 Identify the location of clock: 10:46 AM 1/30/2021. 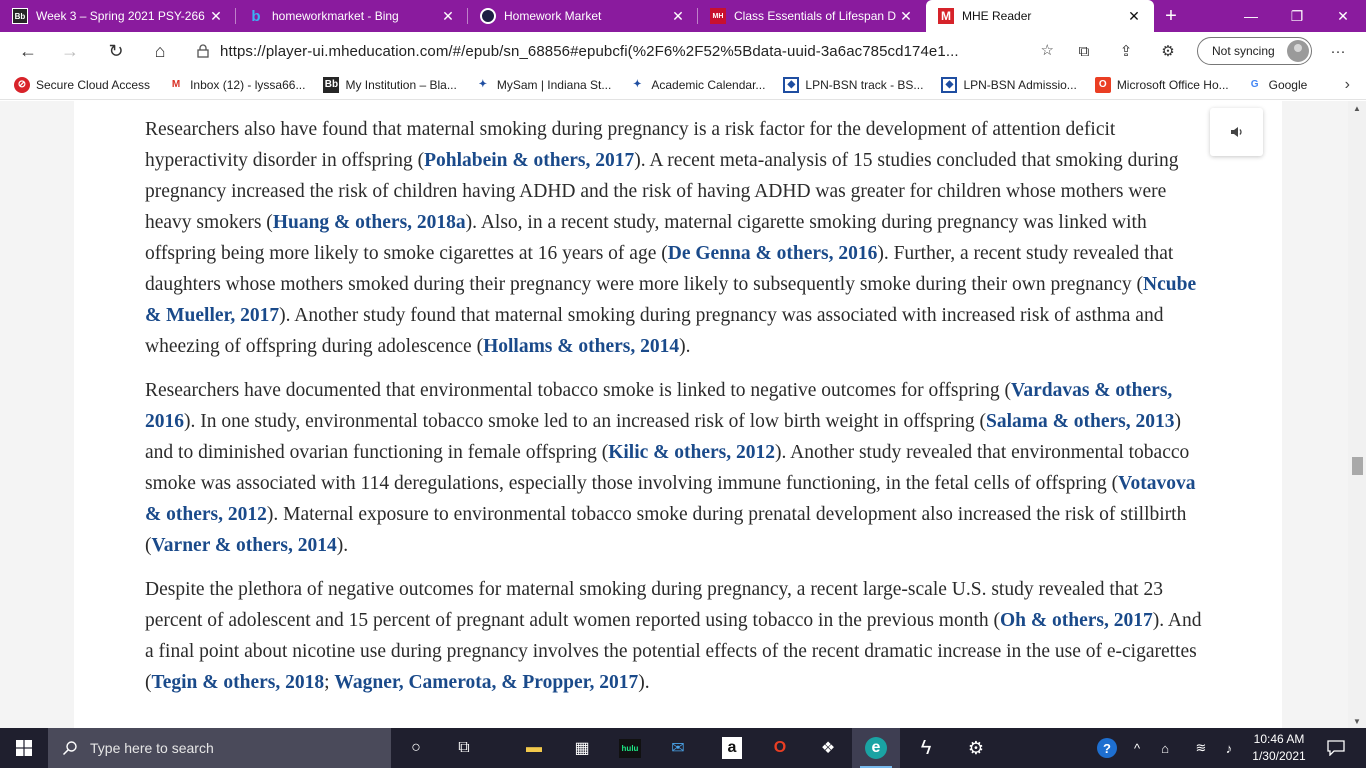
(1279, 748).